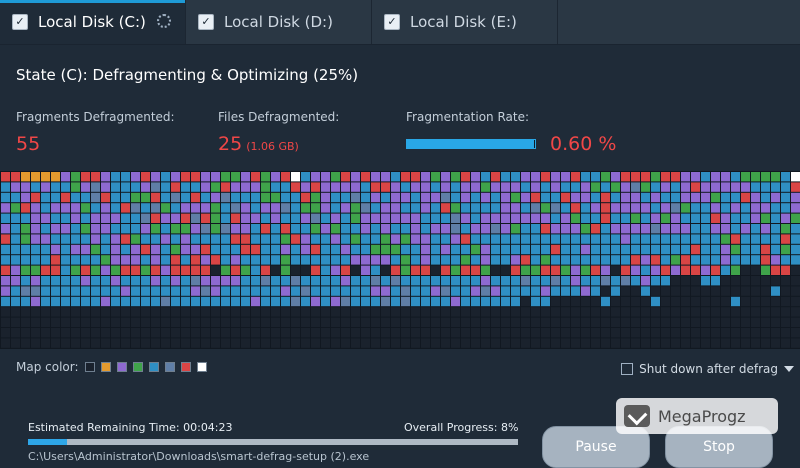 The width and height of the screenshot is (800, 468). Describe the element at coordinates (169, 367) in the screenshot. I see `legend-swatch-slate` at that location.